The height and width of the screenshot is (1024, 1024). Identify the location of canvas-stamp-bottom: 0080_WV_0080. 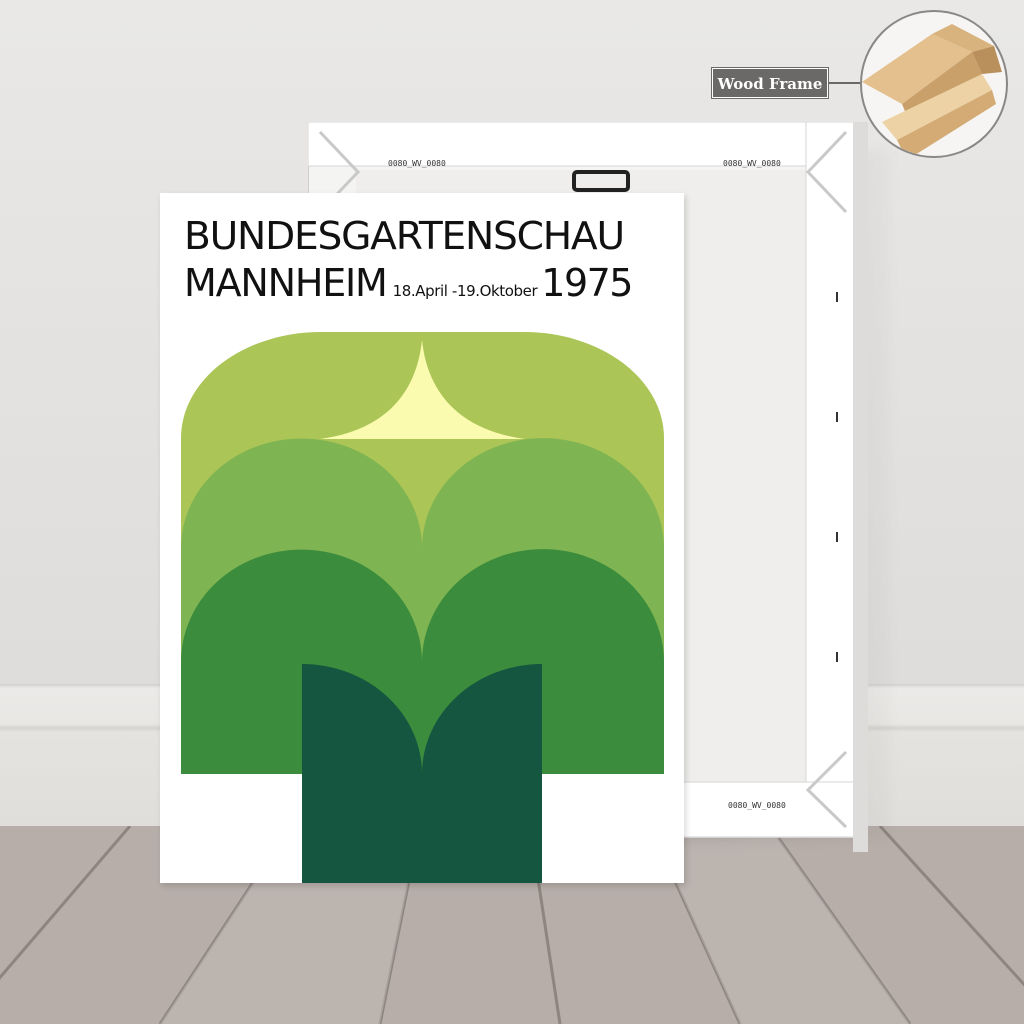
(757, 805).